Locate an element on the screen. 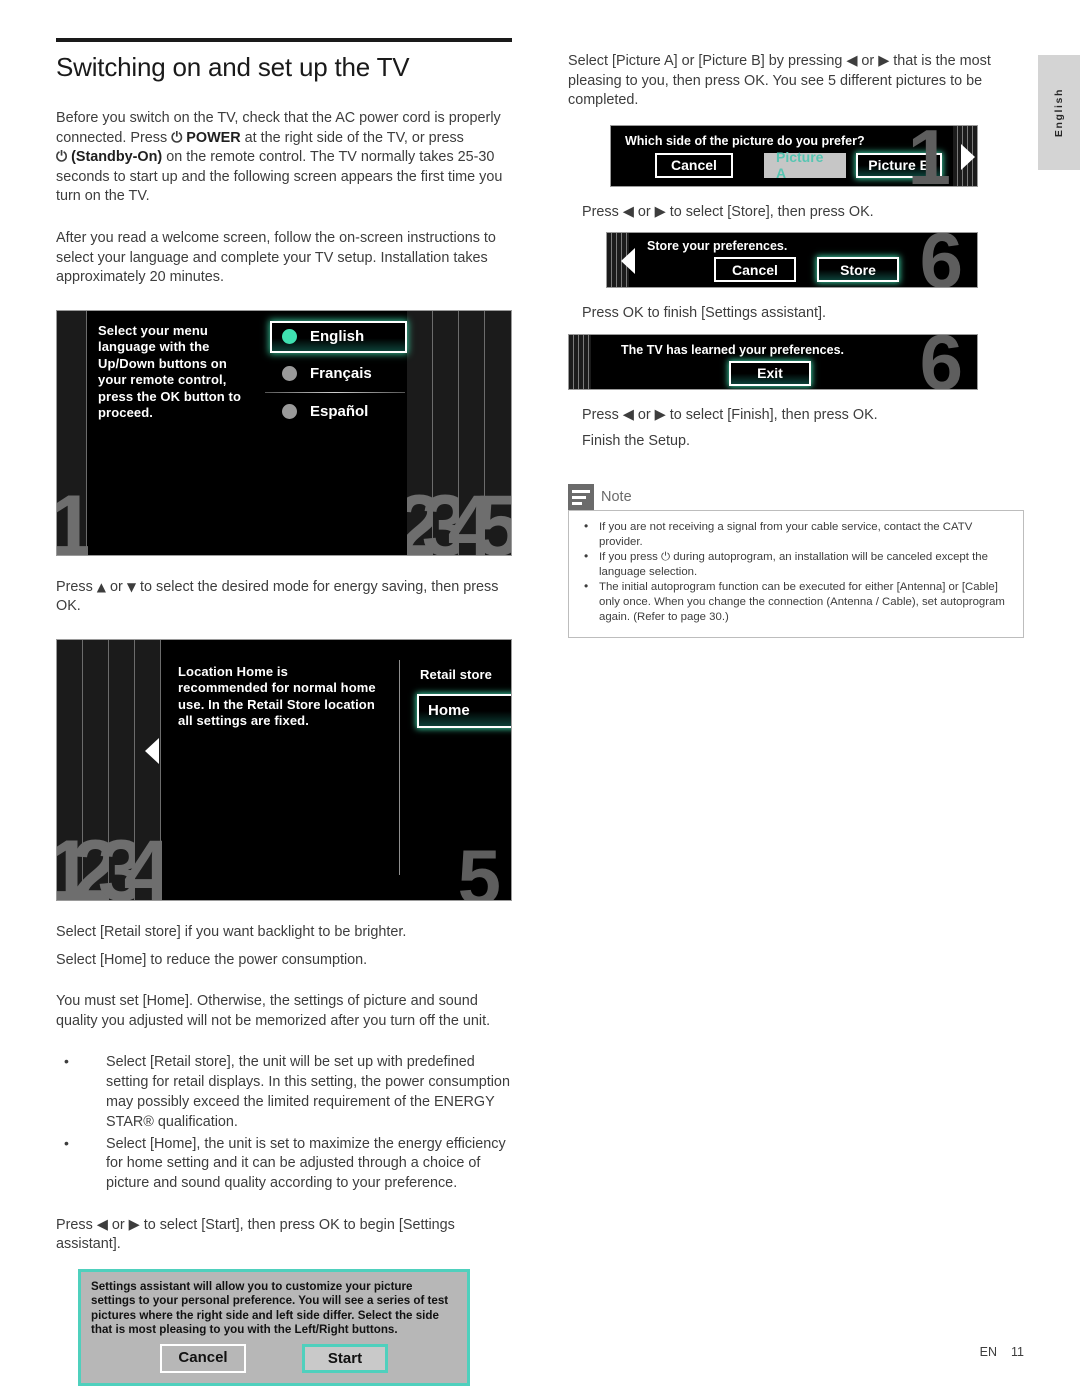 This screenshot has height=1397, width=1080. energy-text-or: or is located at coordinates (116, 586).